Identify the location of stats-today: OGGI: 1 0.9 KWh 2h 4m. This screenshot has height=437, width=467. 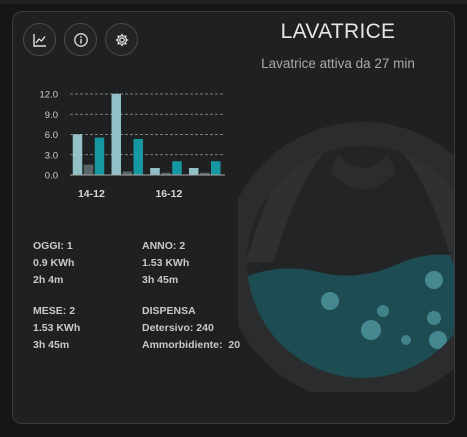
(53, 263).